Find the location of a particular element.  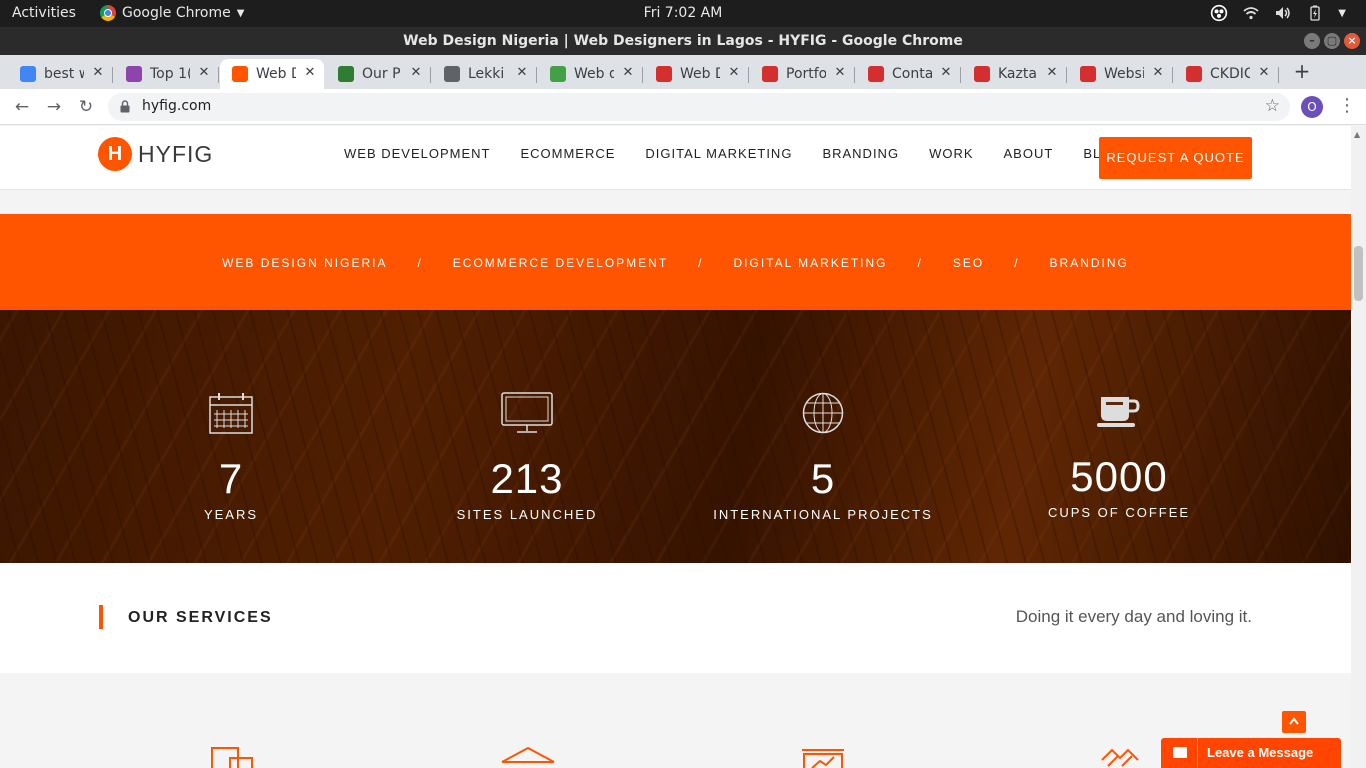

keyword-ecommerce-development: ECOMMERCE DEVELOPMENT is located at coordinates (560, 263).